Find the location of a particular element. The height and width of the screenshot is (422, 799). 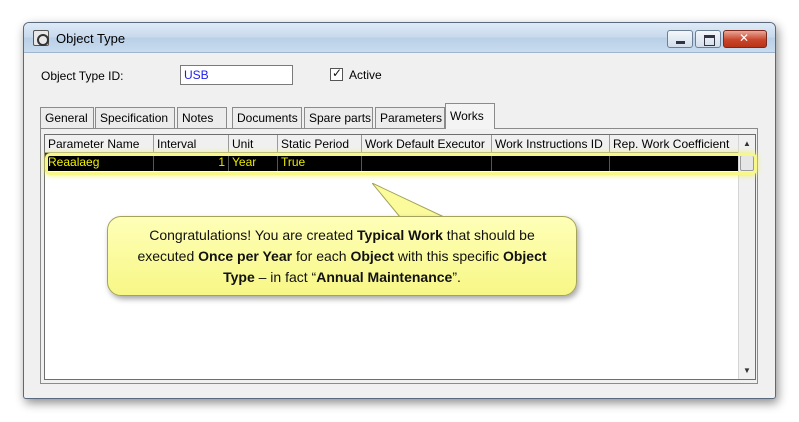

active-label: Active is located at coordinates (365, 75).